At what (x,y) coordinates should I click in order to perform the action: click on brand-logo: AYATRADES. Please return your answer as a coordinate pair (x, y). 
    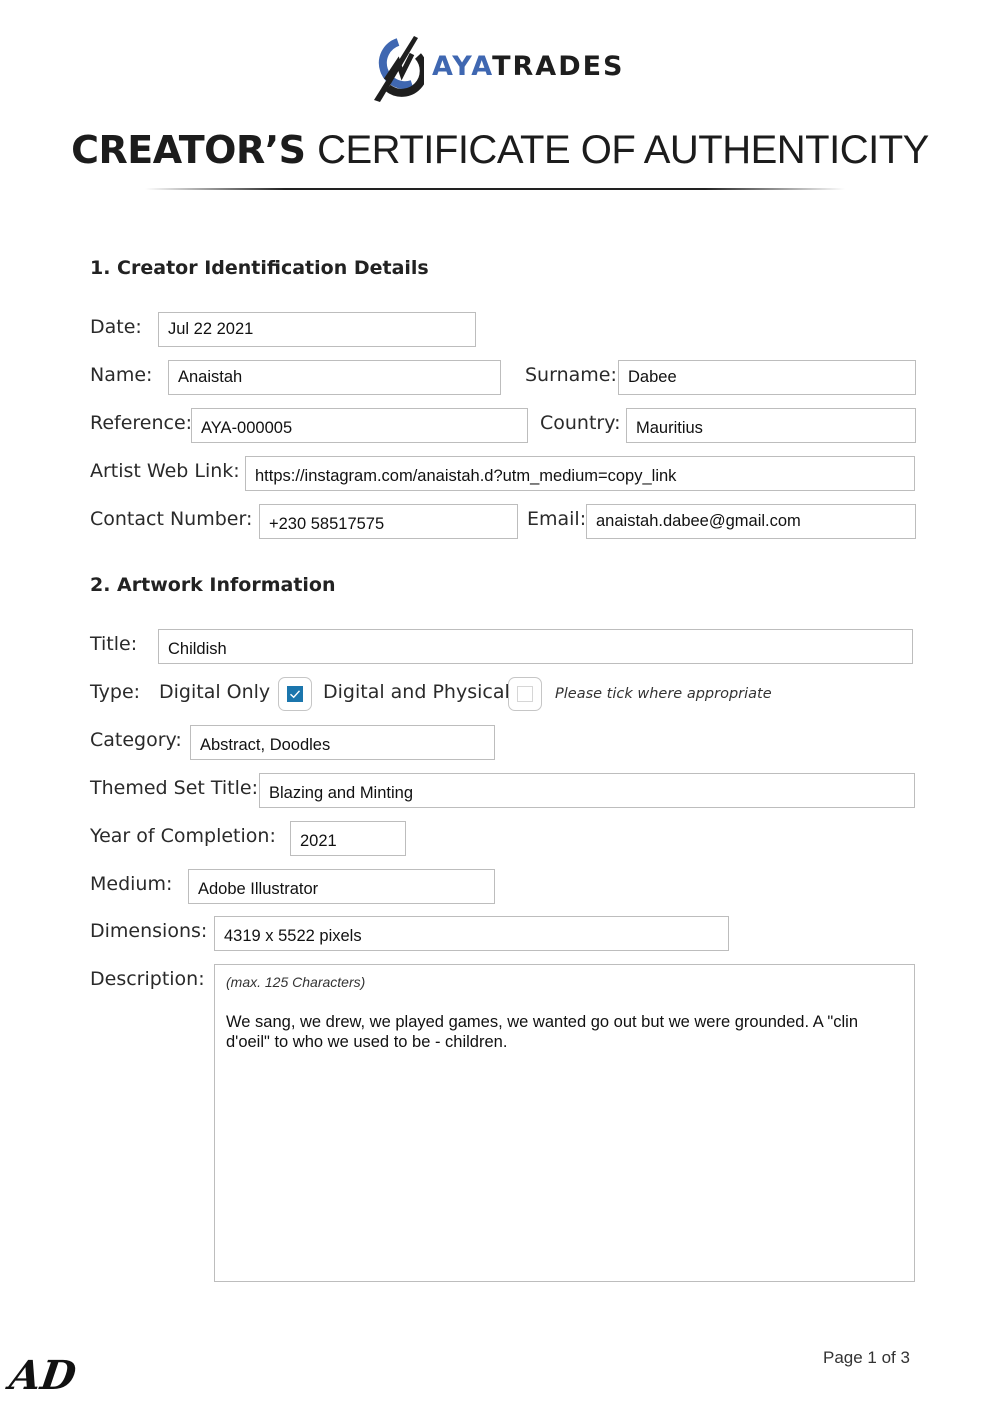
    Looking at the image, I should click on (503, 69).